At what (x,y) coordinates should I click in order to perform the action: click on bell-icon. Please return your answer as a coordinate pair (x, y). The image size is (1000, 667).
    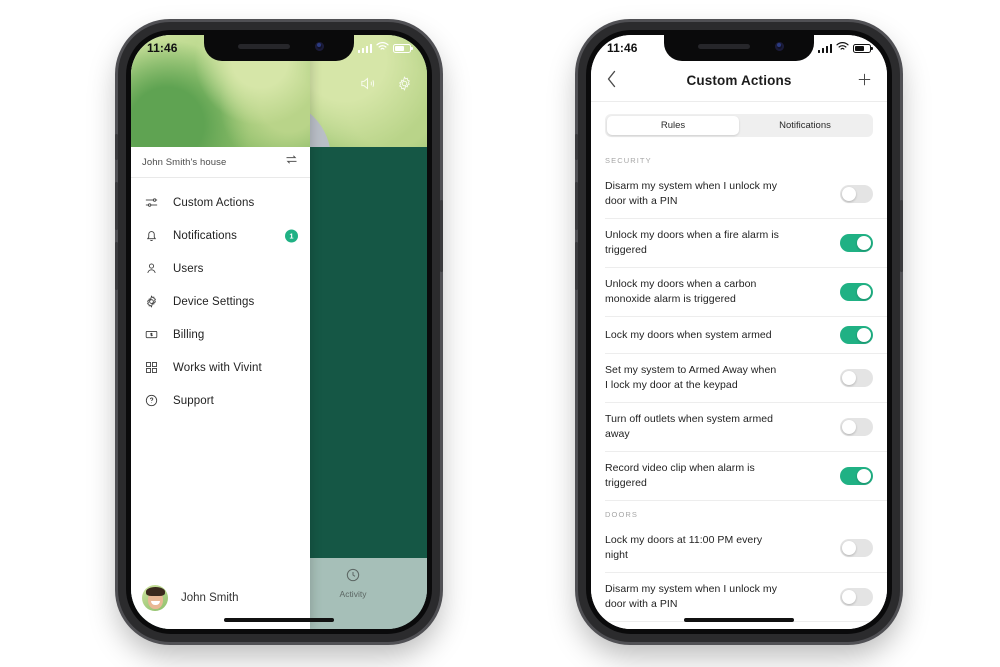
    Looking at the image, I should click on (151, 235).